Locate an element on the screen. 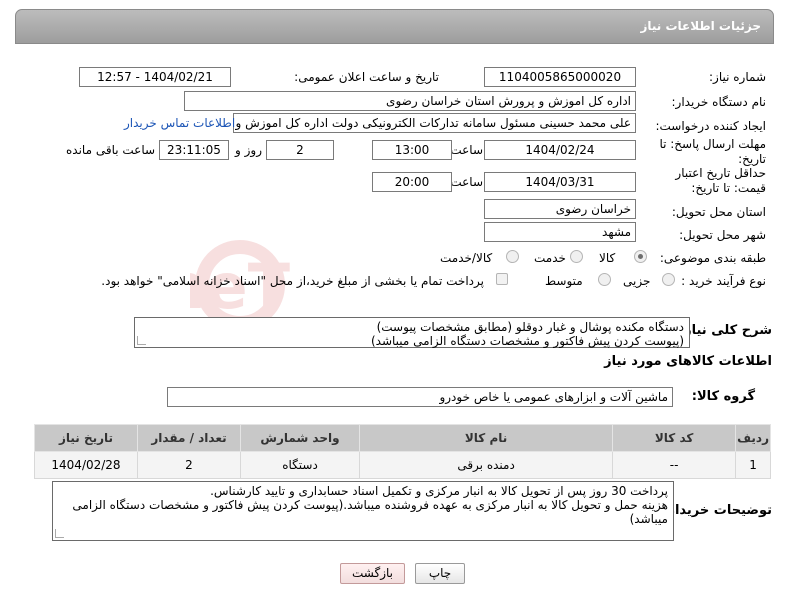  category-option-goods: کالا is located at coordinates (607, 258).